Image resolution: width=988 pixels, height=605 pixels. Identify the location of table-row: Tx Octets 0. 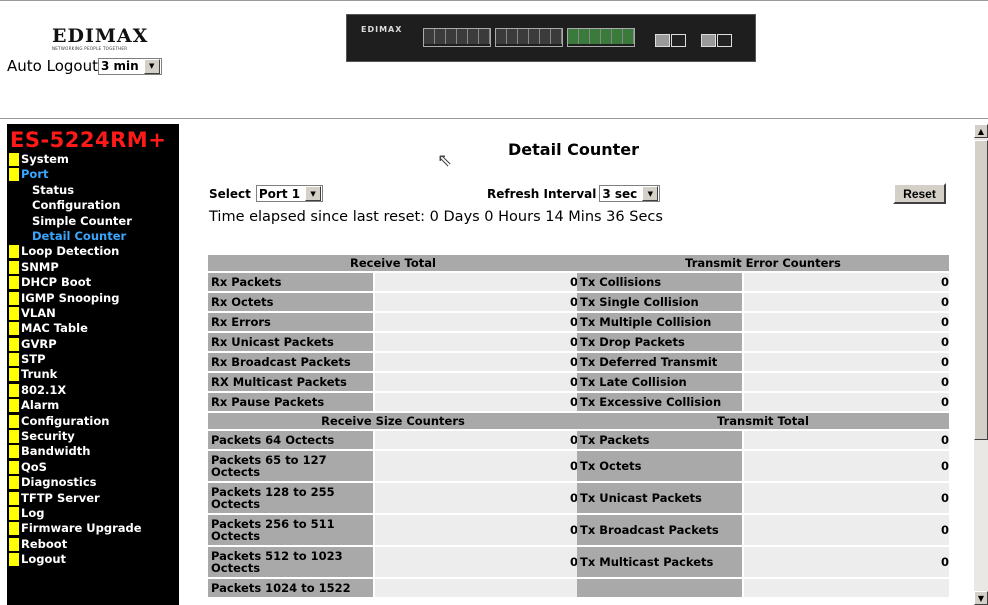
(763, 466).